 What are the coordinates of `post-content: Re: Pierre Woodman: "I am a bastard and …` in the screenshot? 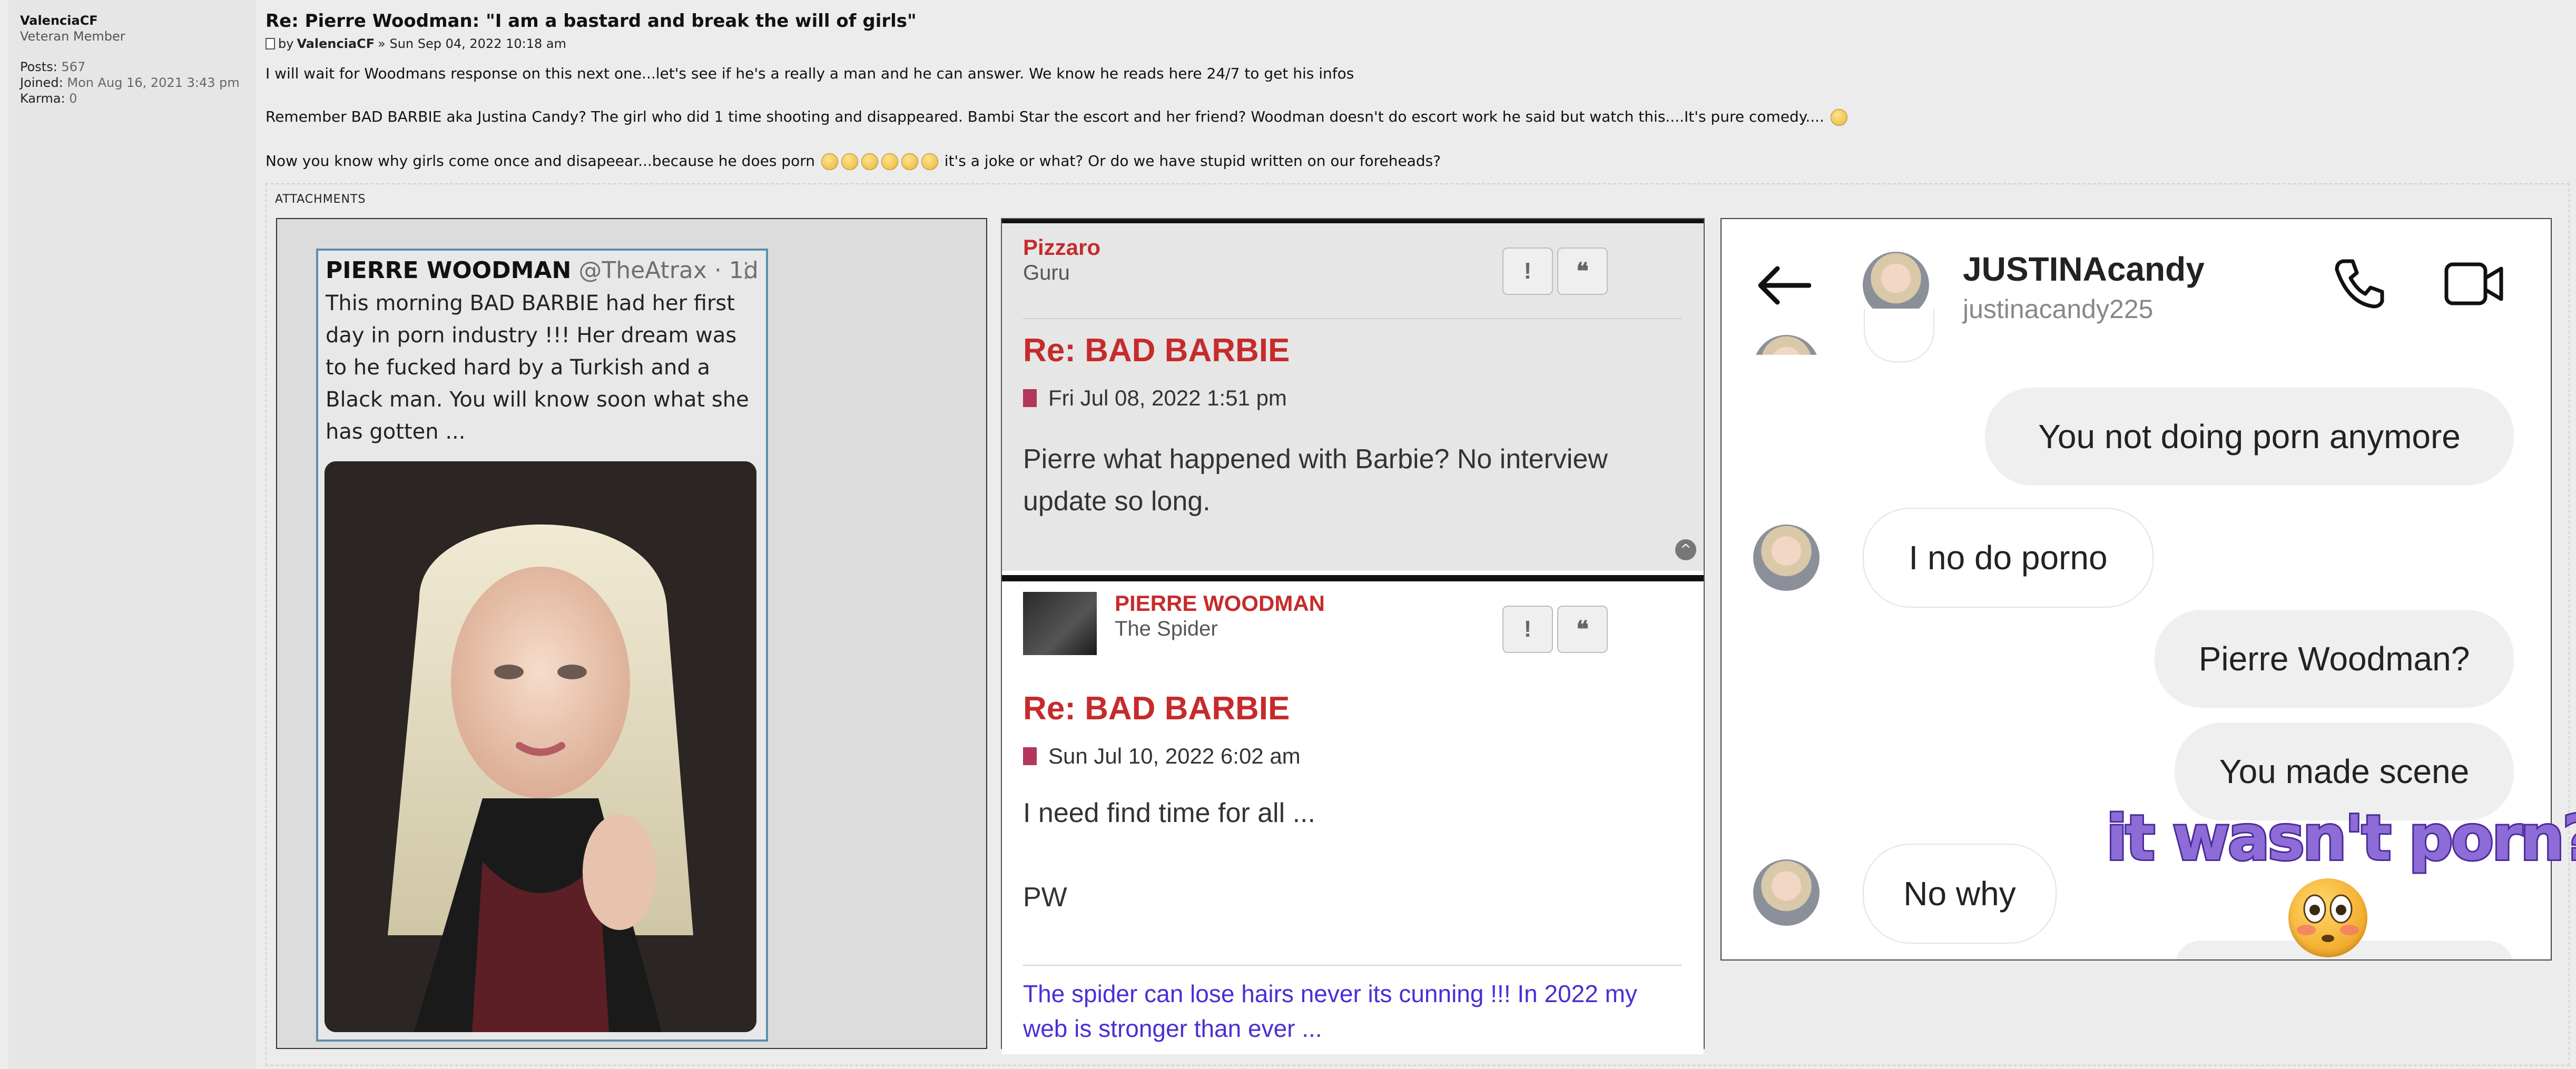 It's located at (1417, 89).